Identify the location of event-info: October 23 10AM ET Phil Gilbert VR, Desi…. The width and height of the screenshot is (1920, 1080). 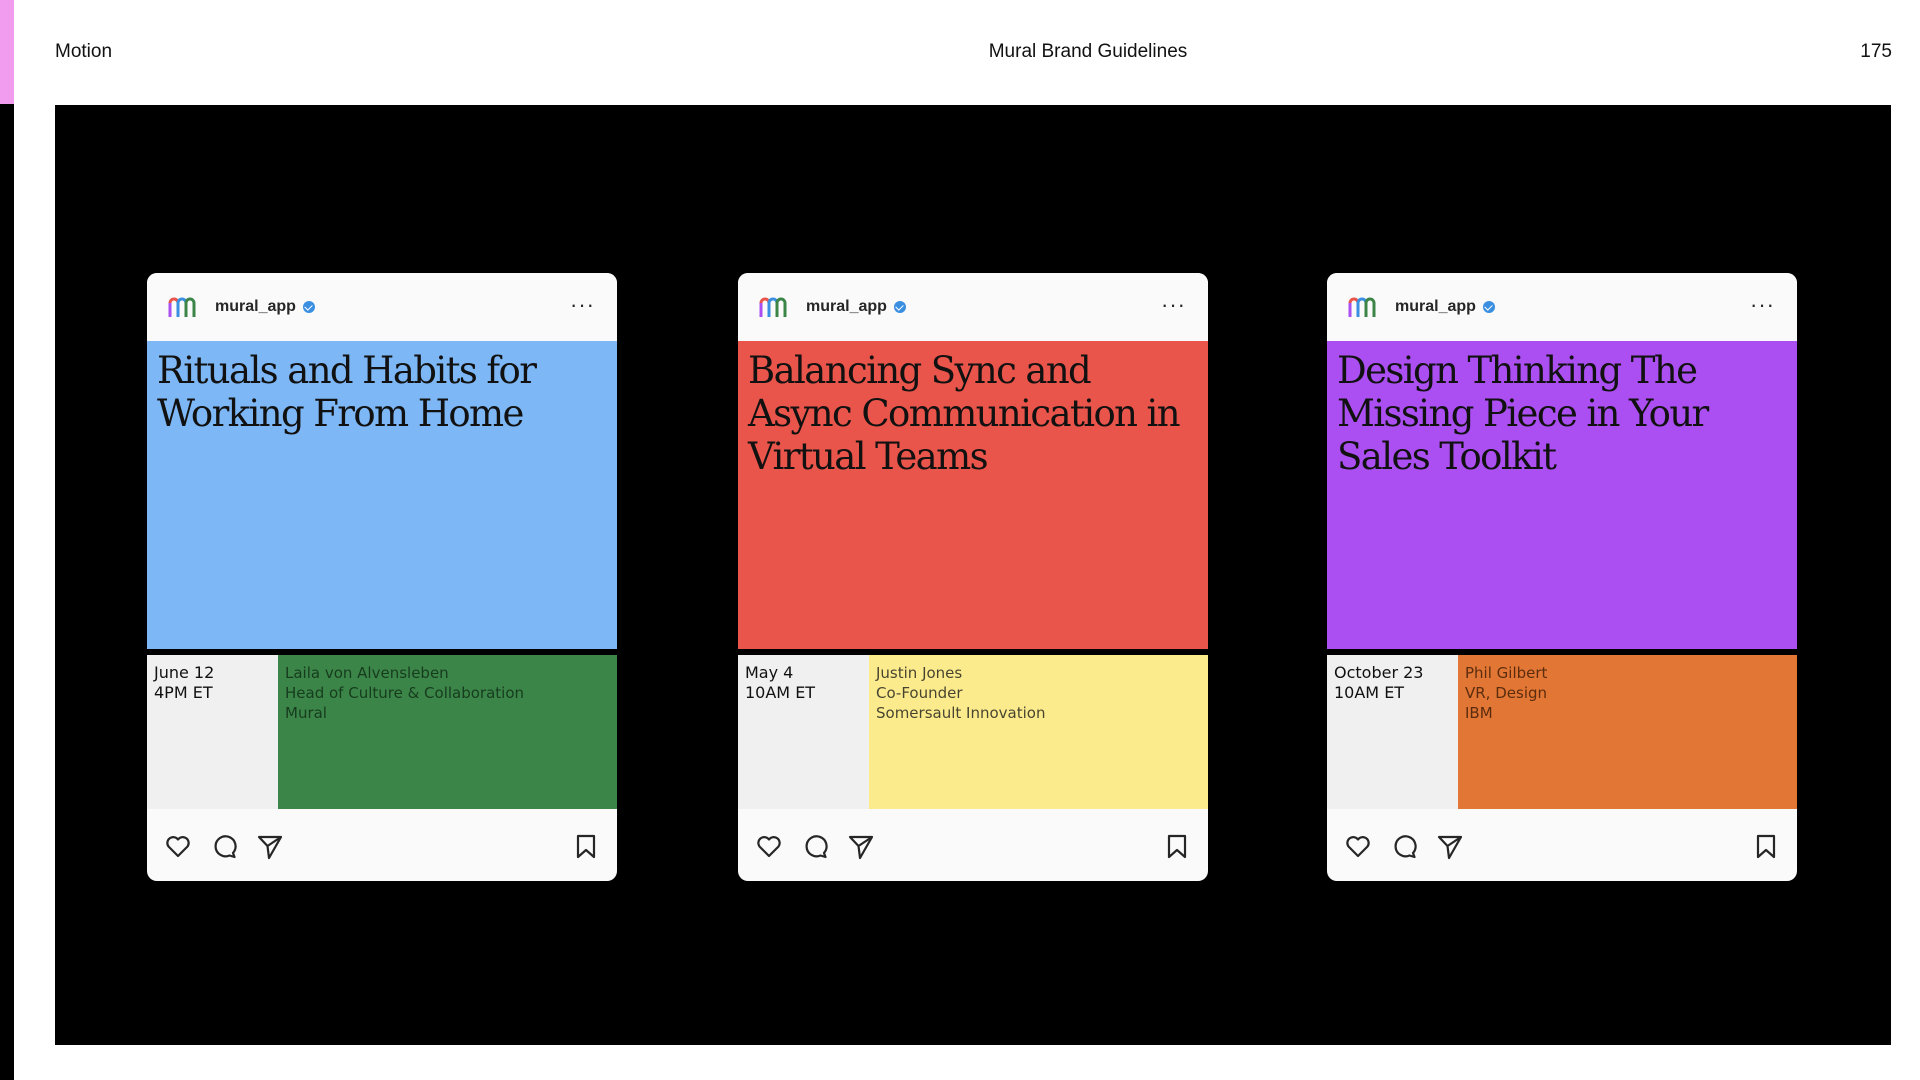
(1562, 732).